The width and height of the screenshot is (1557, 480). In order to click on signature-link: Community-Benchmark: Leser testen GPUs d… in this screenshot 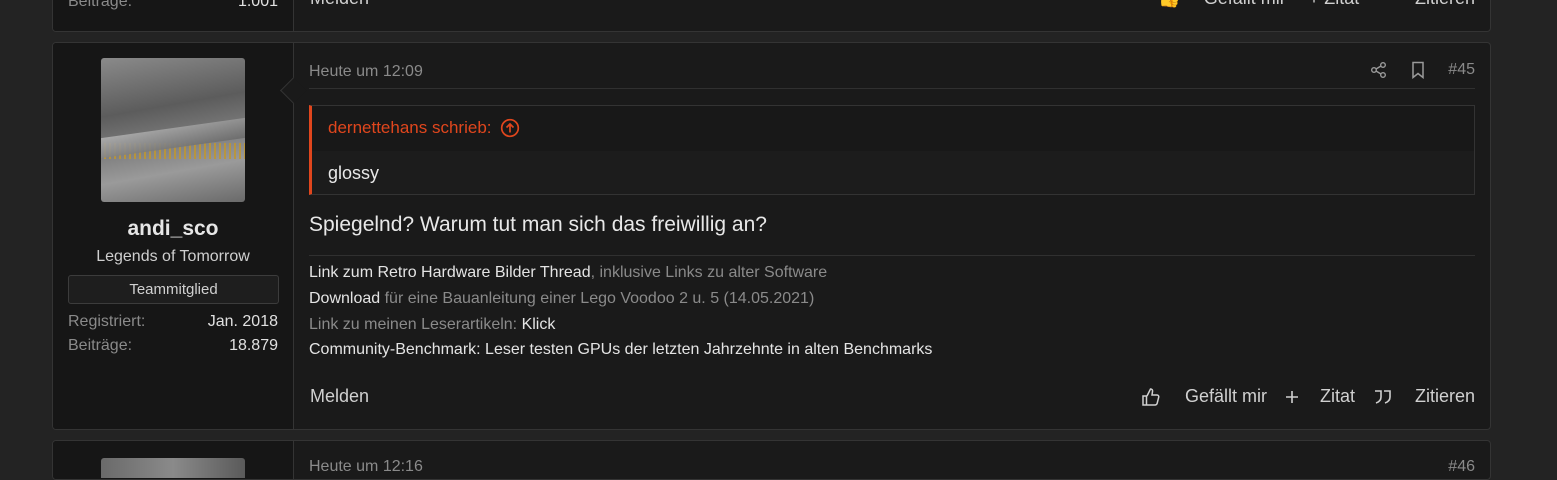, I will do `click(620, 349)`.